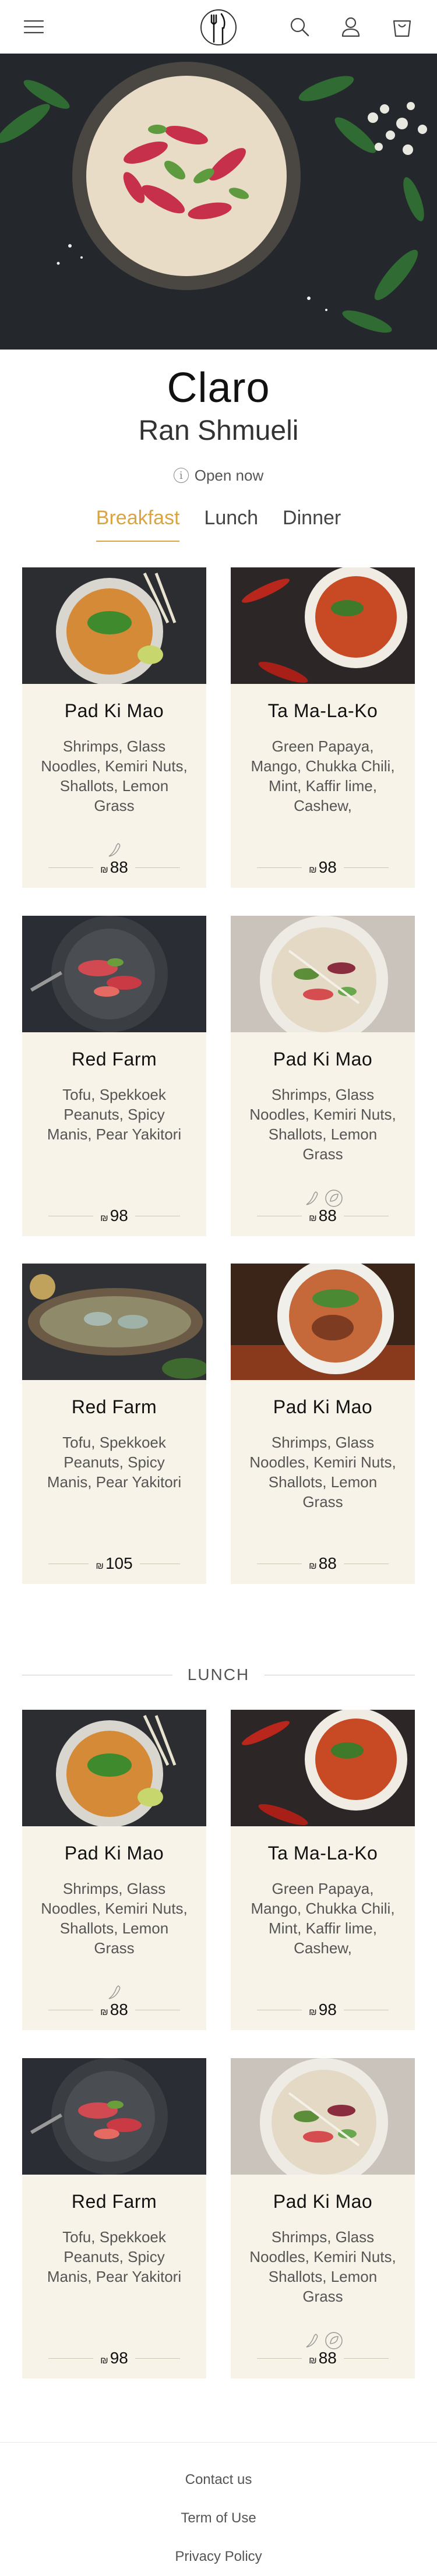 This screenshot has width=437, height=2576. Describe the element at coordinates (218, 2480) in the screenshot. I see `footer-link-contact: Contact us` at that location.